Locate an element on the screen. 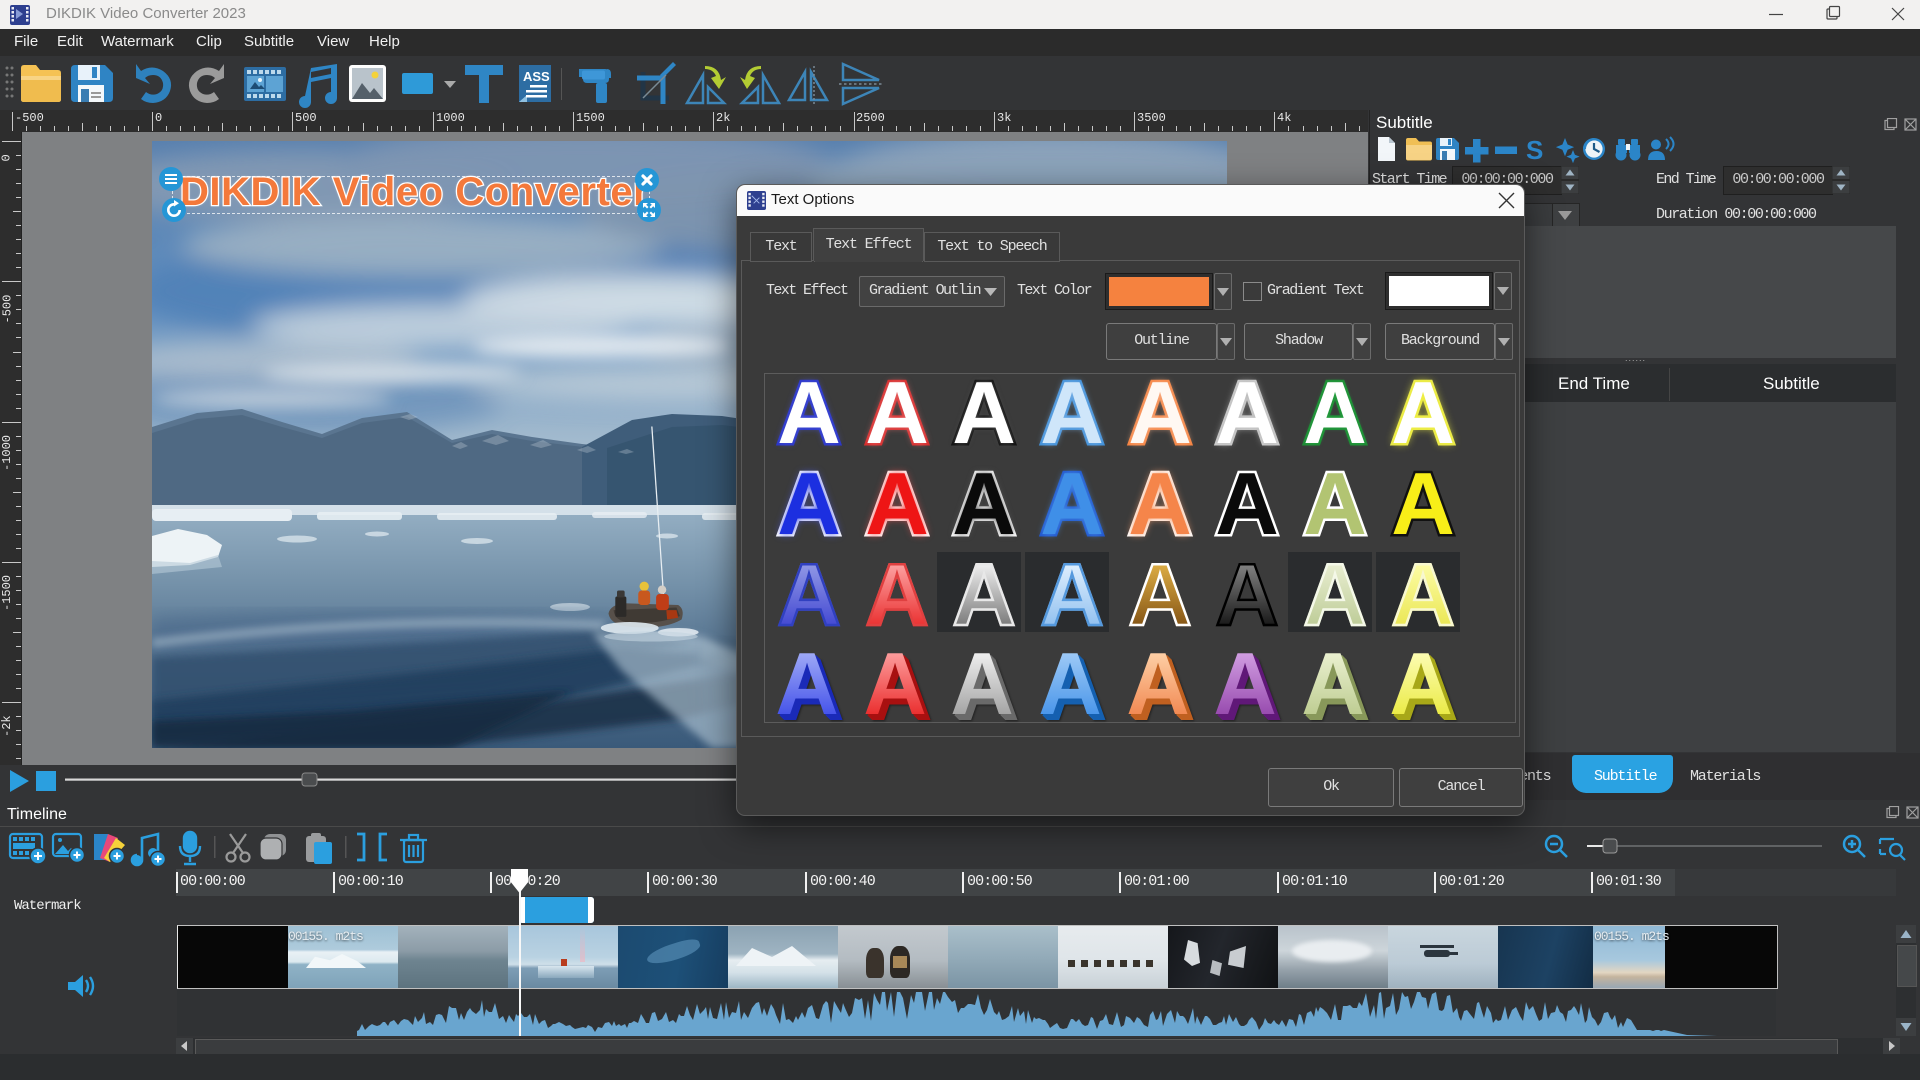 Image resolution: width=1920 pixels, height=1080 pixels. svg-text: S is located at coordinates (1534, 149).